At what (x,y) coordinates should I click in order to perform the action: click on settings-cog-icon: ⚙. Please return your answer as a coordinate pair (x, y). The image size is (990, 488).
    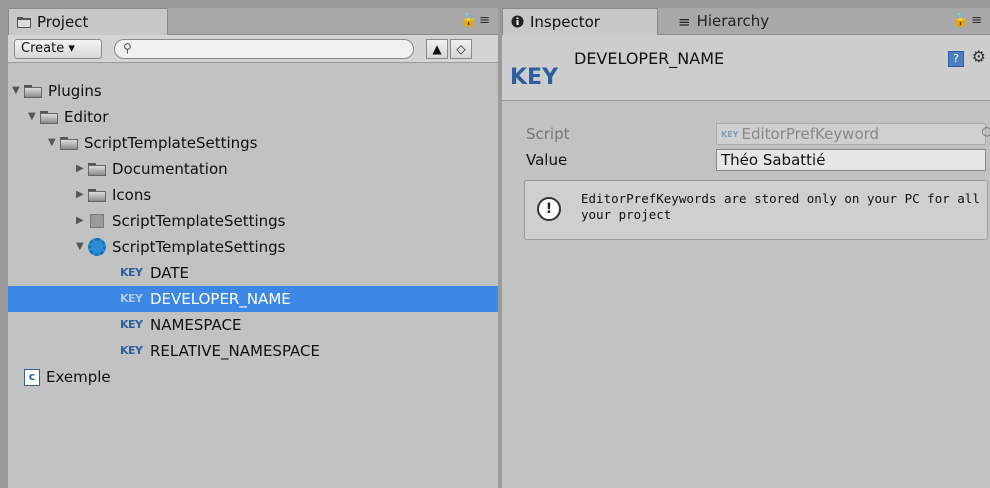
    Looking at the image, I should click on (979, 56).